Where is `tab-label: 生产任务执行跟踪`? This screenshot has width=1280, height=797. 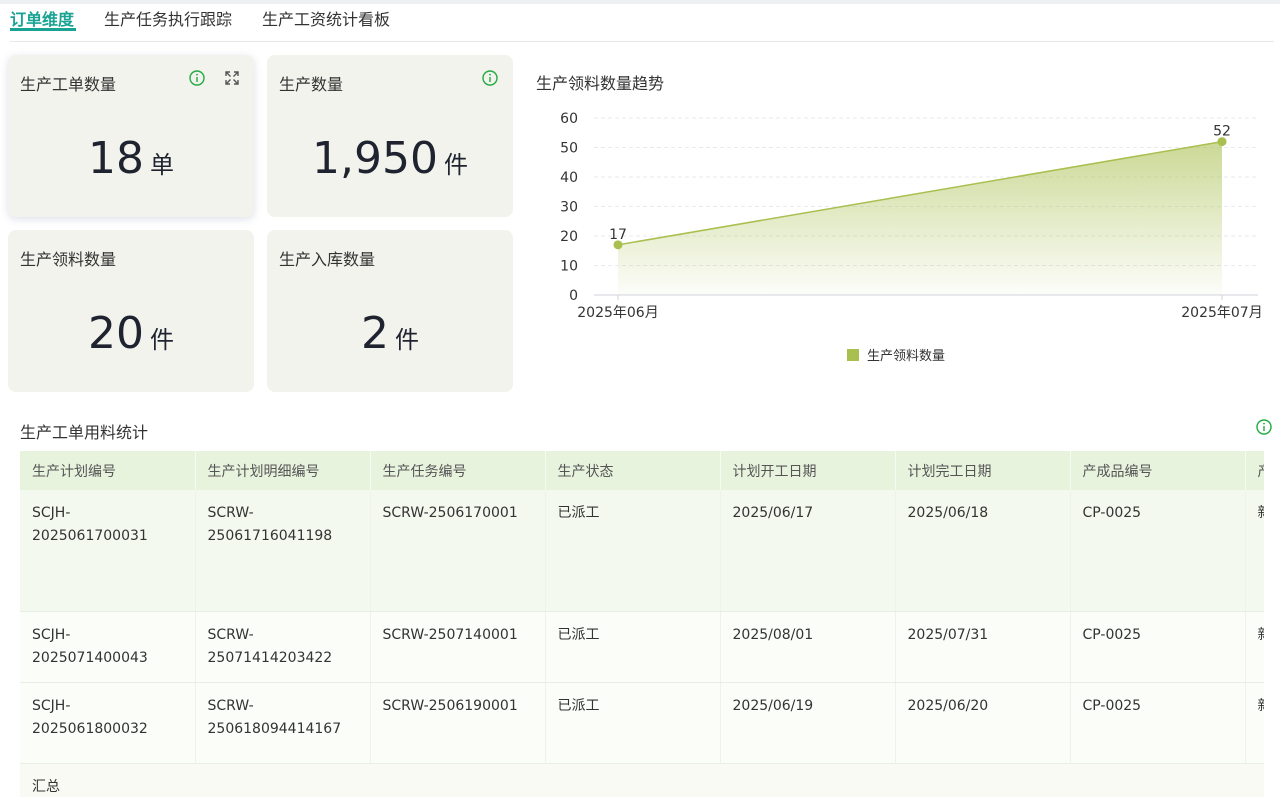
tab-label: 生产任务执行跟踪 is located at coordinates (168, 19).